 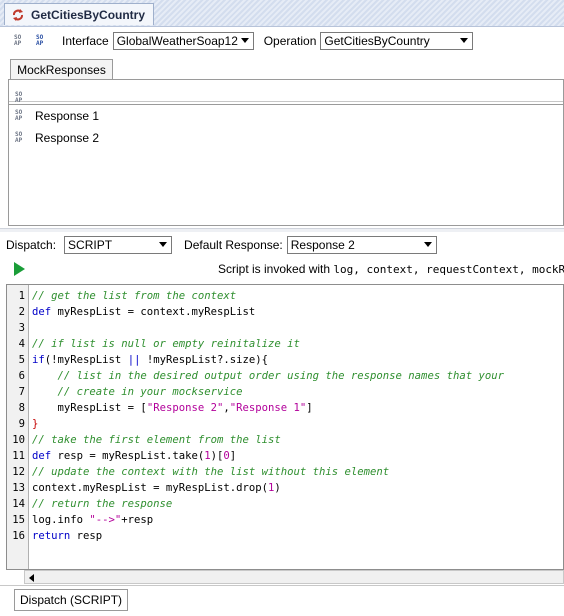 I want to click on code-text: }, so click(x=35, y=424).